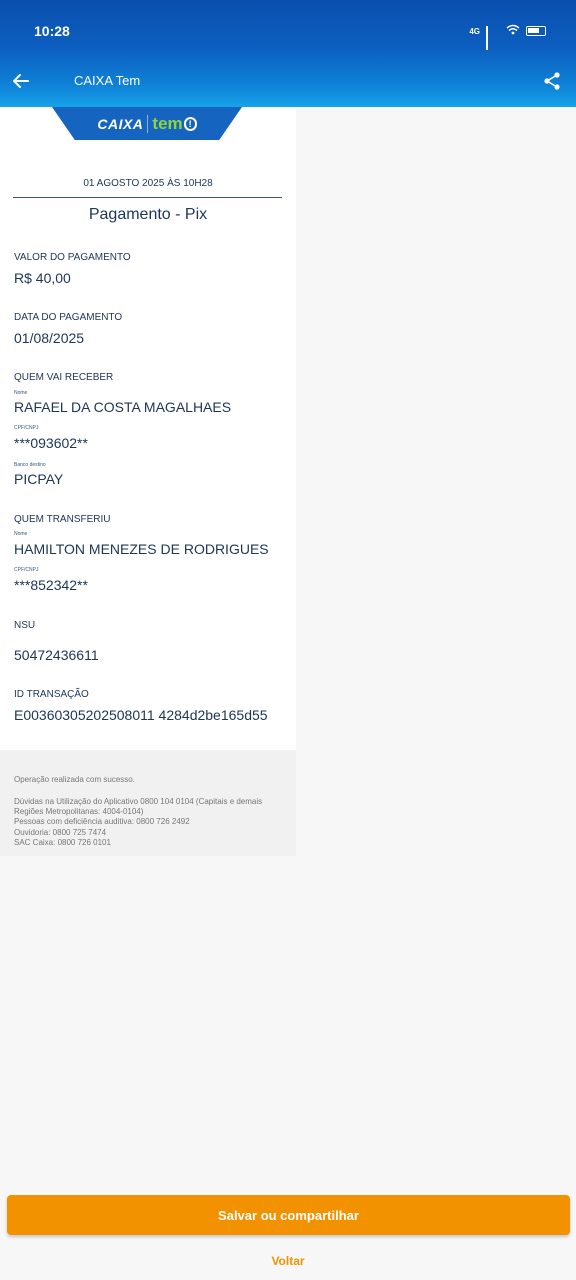 The image size is (576, 1280). What do you see at coordinates (141, 715) in the screenshot?
I see `transaction-id: E00360305202508011 4284d2be165d55` at bounding box center [141, 715].